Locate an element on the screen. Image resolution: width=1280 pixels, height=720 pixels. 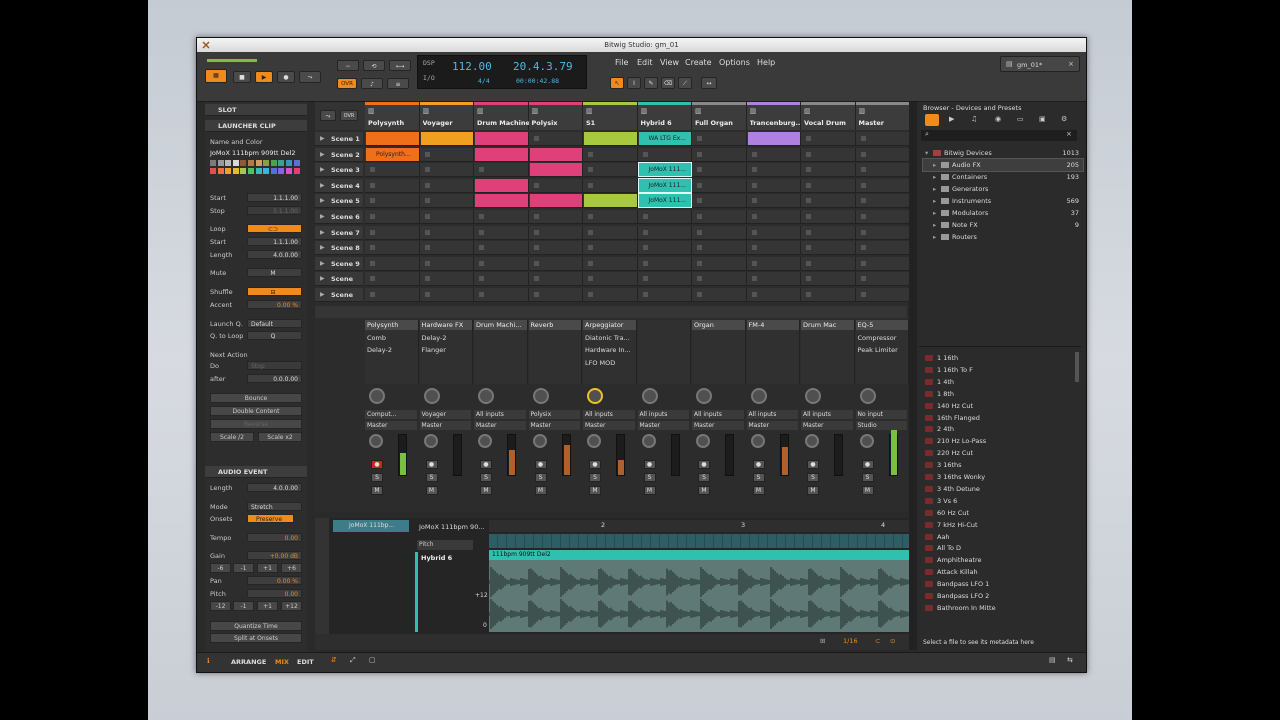
menu-view: View is located at coordinates (669, 62).